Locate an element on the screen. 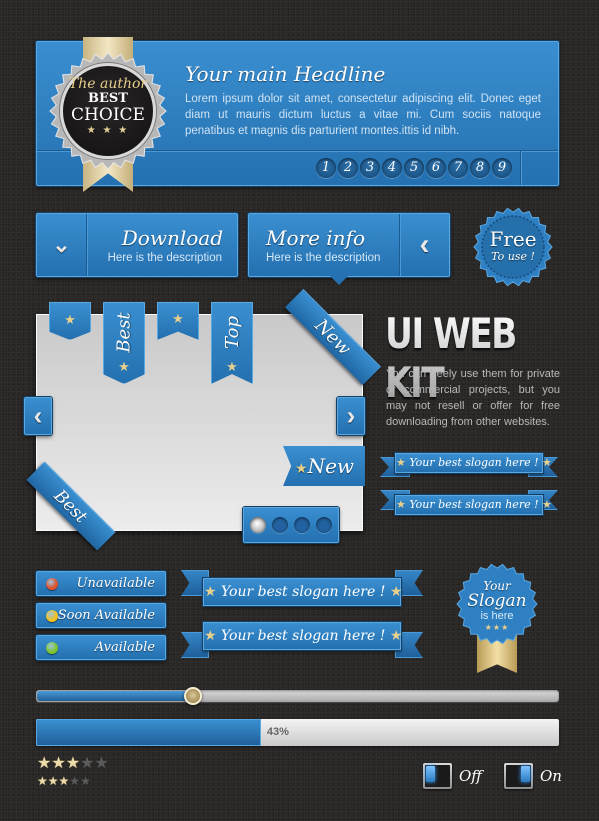 Image resolution: width=599 pixels, height=821 pixels. bookmark-top: Top ★ is located at coordinates (232, 343).